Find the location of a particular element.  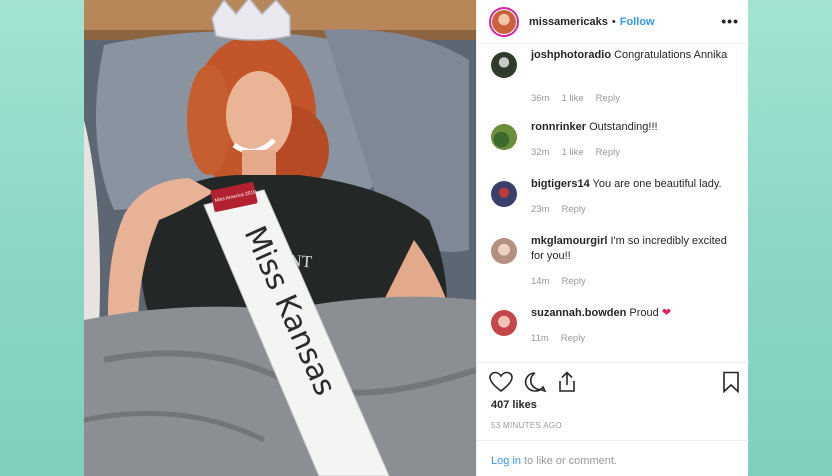

username-link: missamericaks is located at coordinates (568, 22).